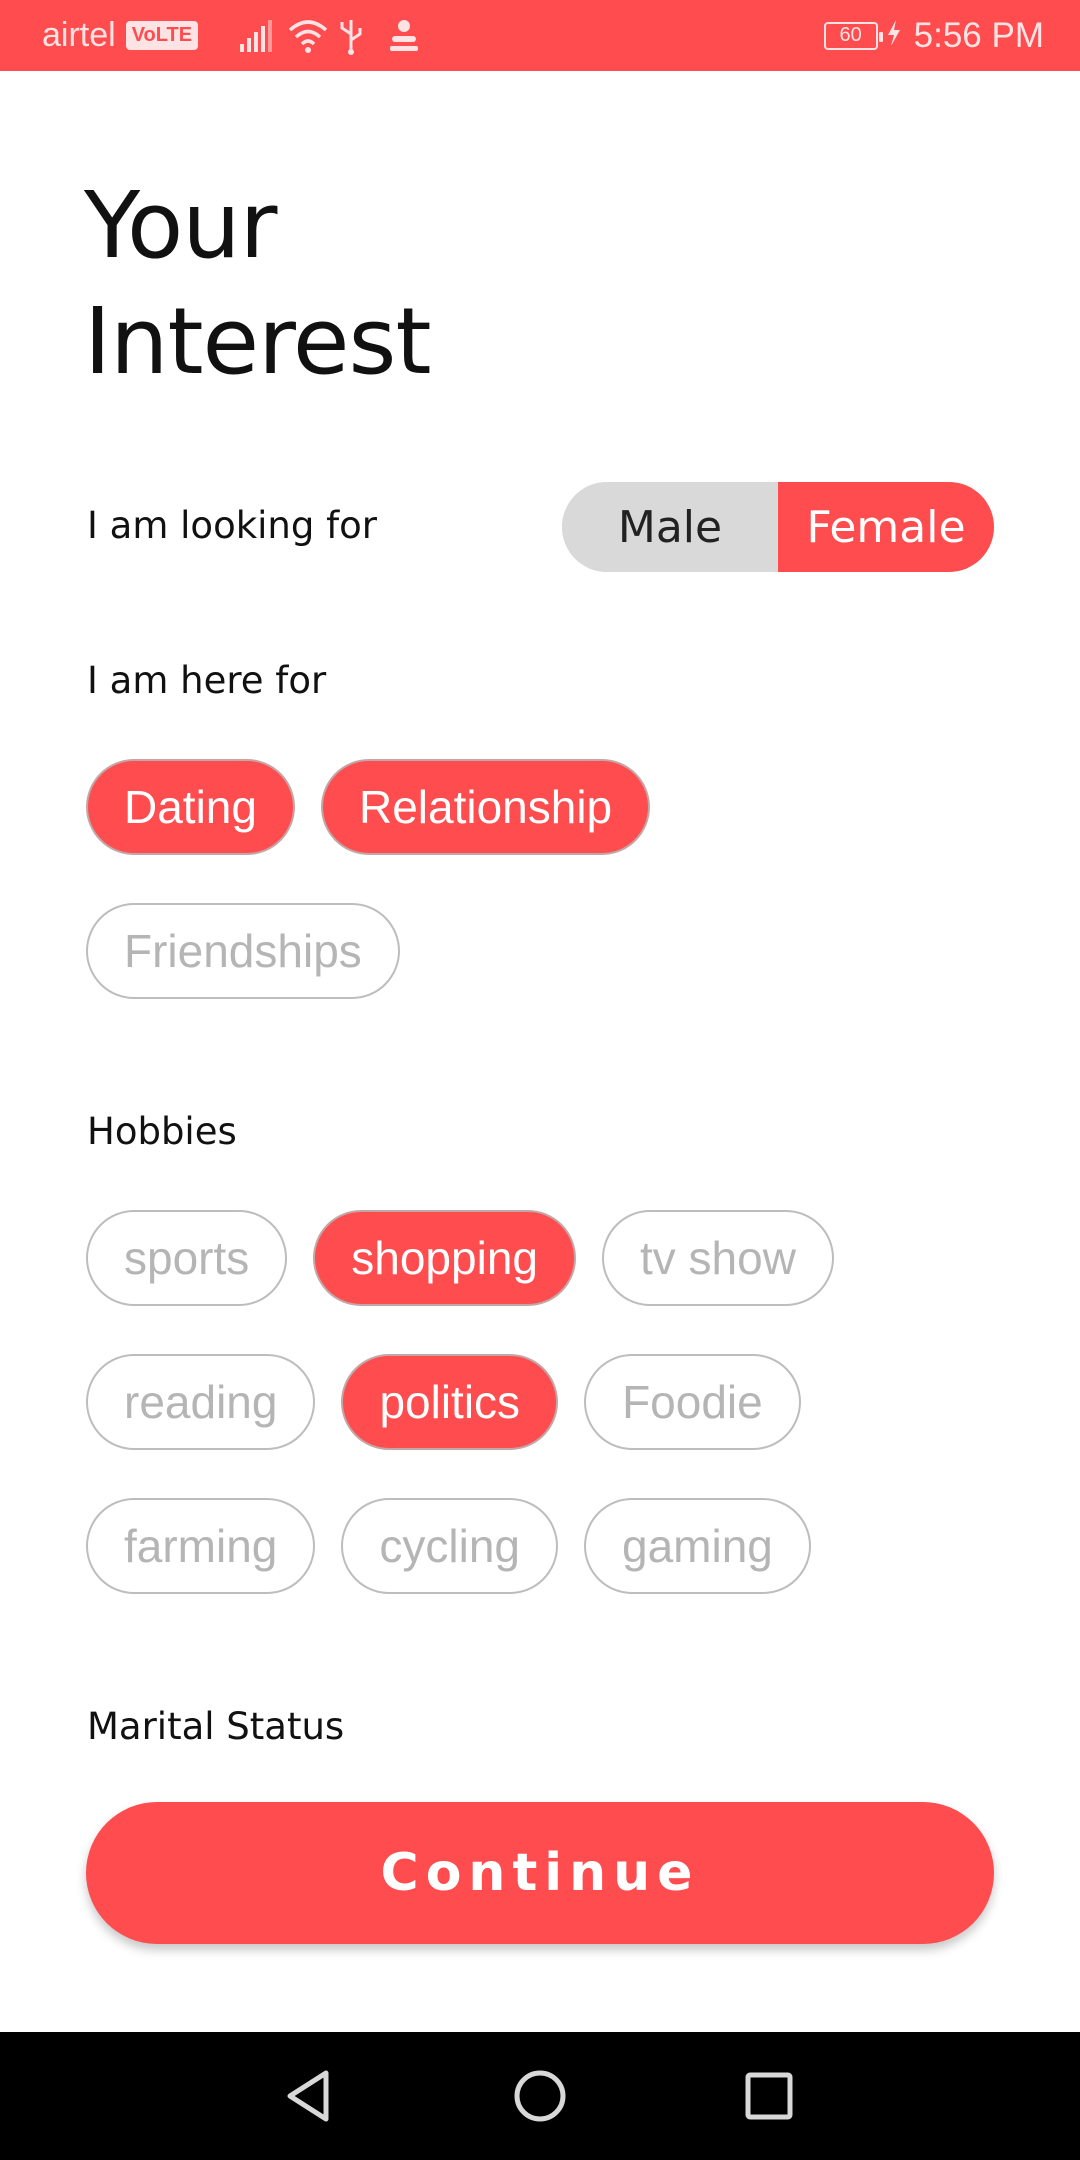 The image size is (1080, 2160). Describe the element at coordinates (406, 36) in the screenshot. I see `app-notification-icon` at that location.